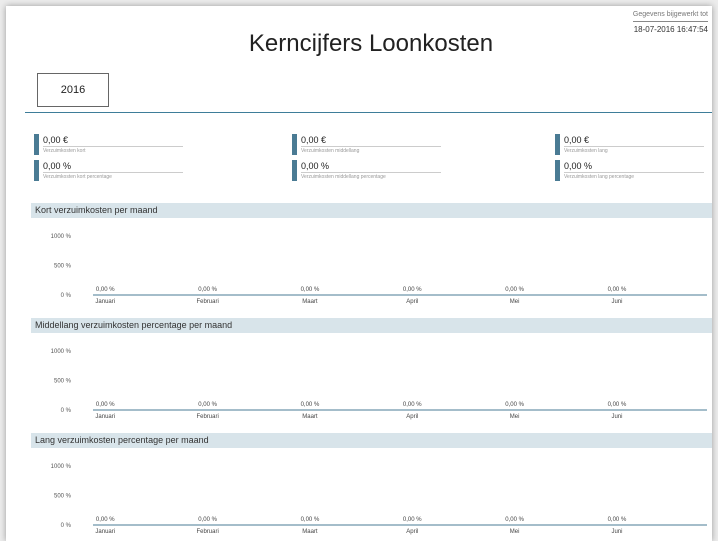 This screenshot has width=718, height=541. I want to click on section-header-short: Kort verzuimkosten per maand, so click(371, 210).